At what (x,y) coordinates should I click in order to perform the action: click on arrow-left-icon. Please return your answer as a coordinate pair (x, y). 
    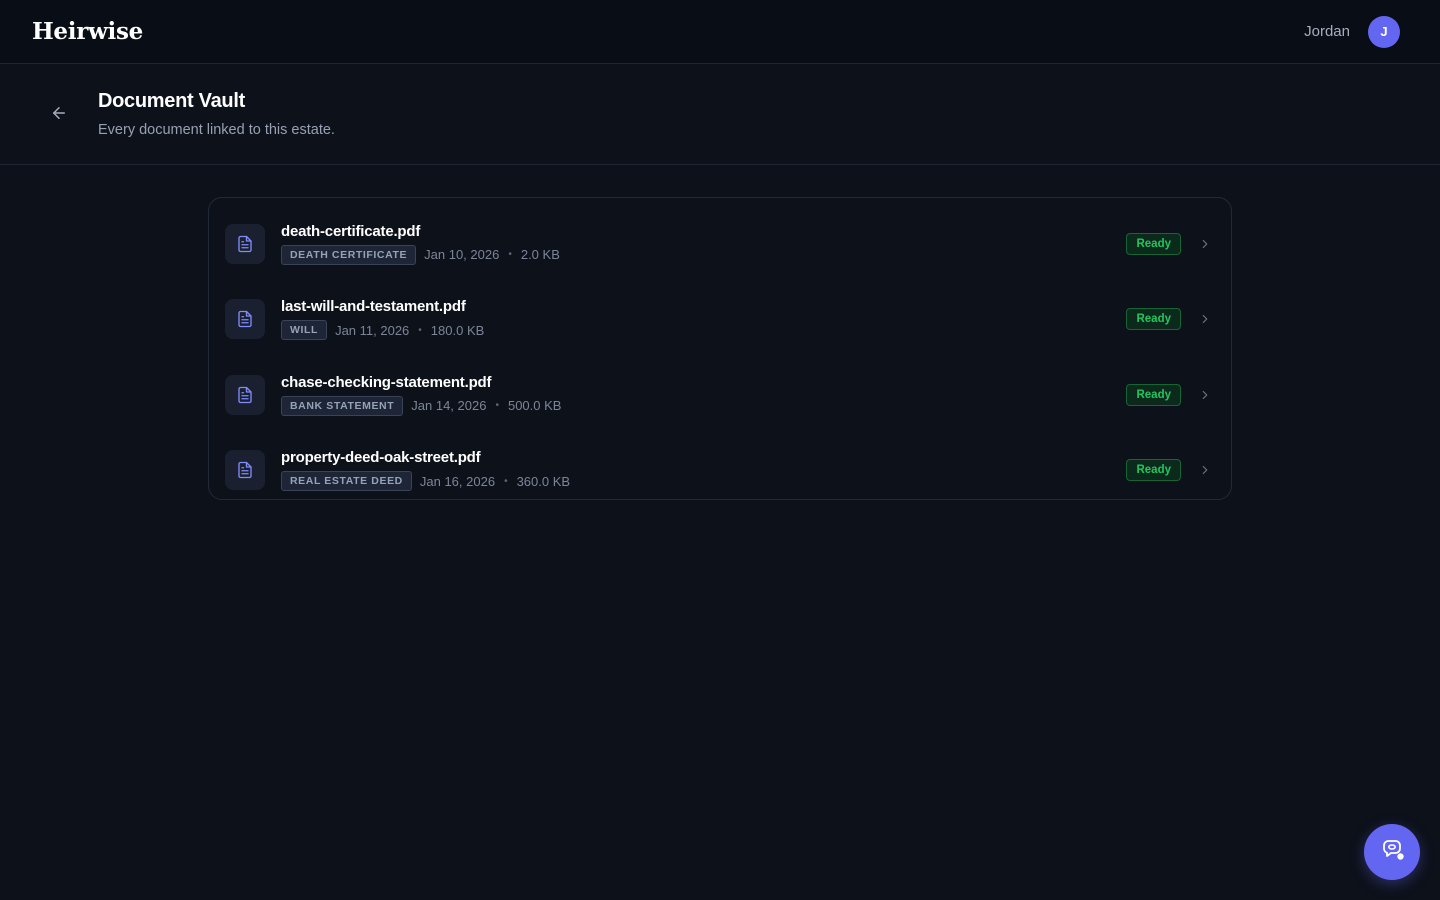
    Looking at the image, I should click on (59, 115).